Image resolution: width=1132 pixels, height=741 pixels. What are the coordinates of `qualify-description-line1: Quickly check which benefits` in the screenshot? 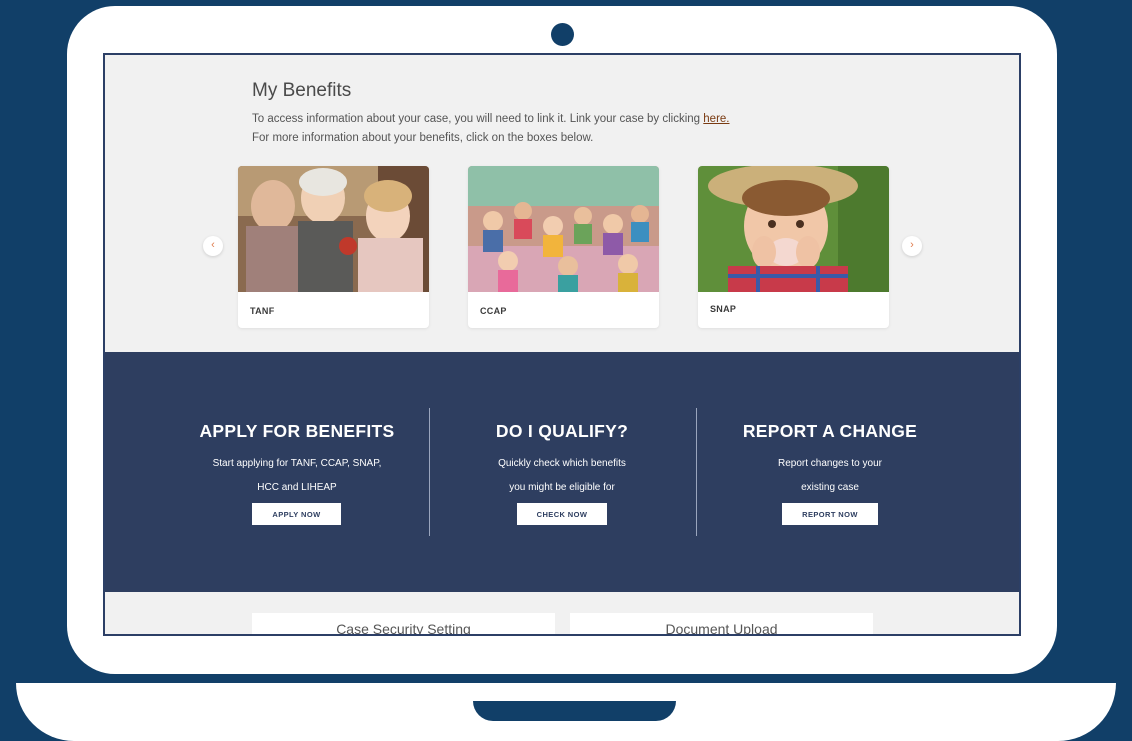 It's located at (562, 463).